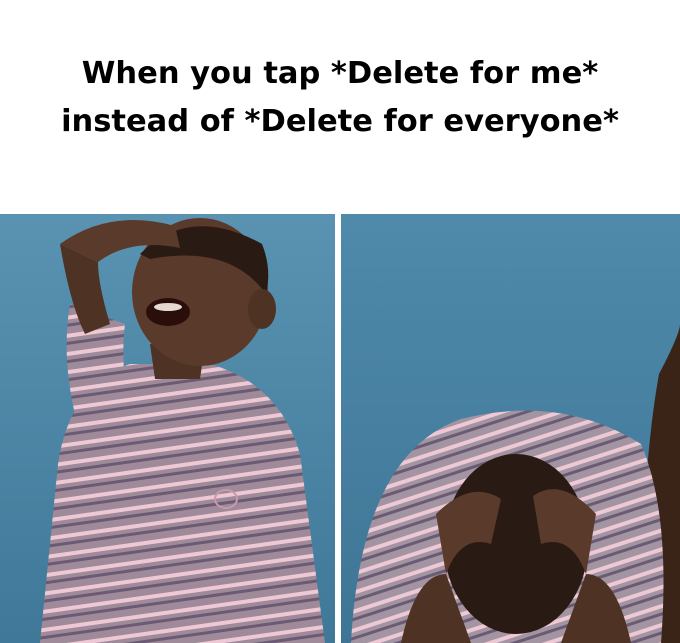 The height and width of the screenshot is (643, 680). I want to click on caption-line-2: instead of *Delete for everyone*, so click(340, 121).